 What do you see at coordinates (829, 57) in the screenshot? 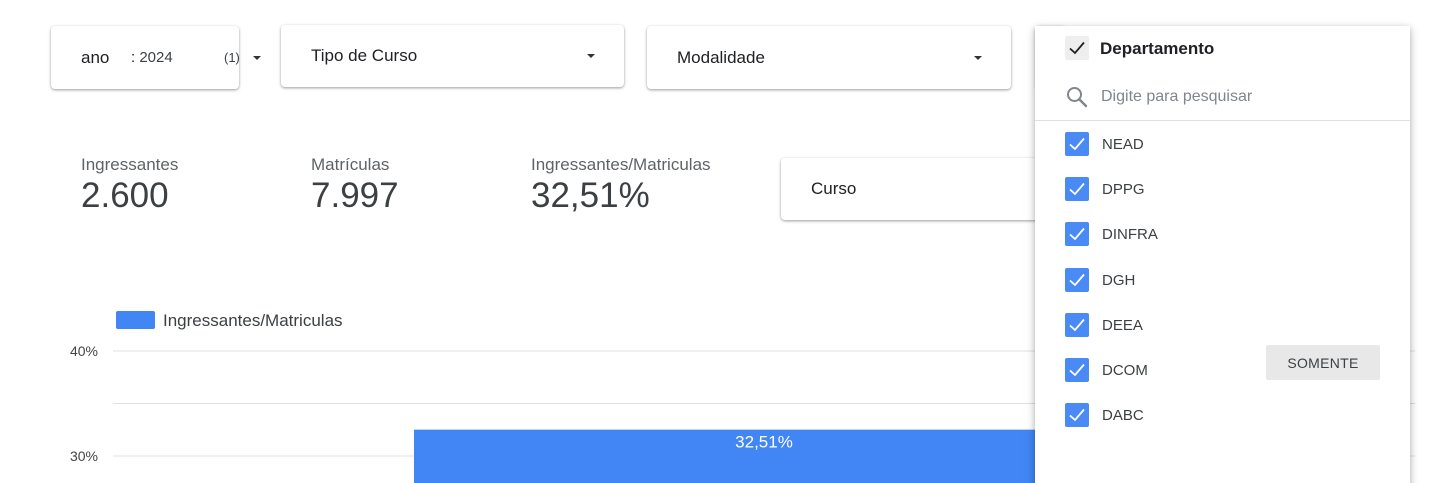
I see `modality-filter: Modalidade` at bounding box center [829, 57].